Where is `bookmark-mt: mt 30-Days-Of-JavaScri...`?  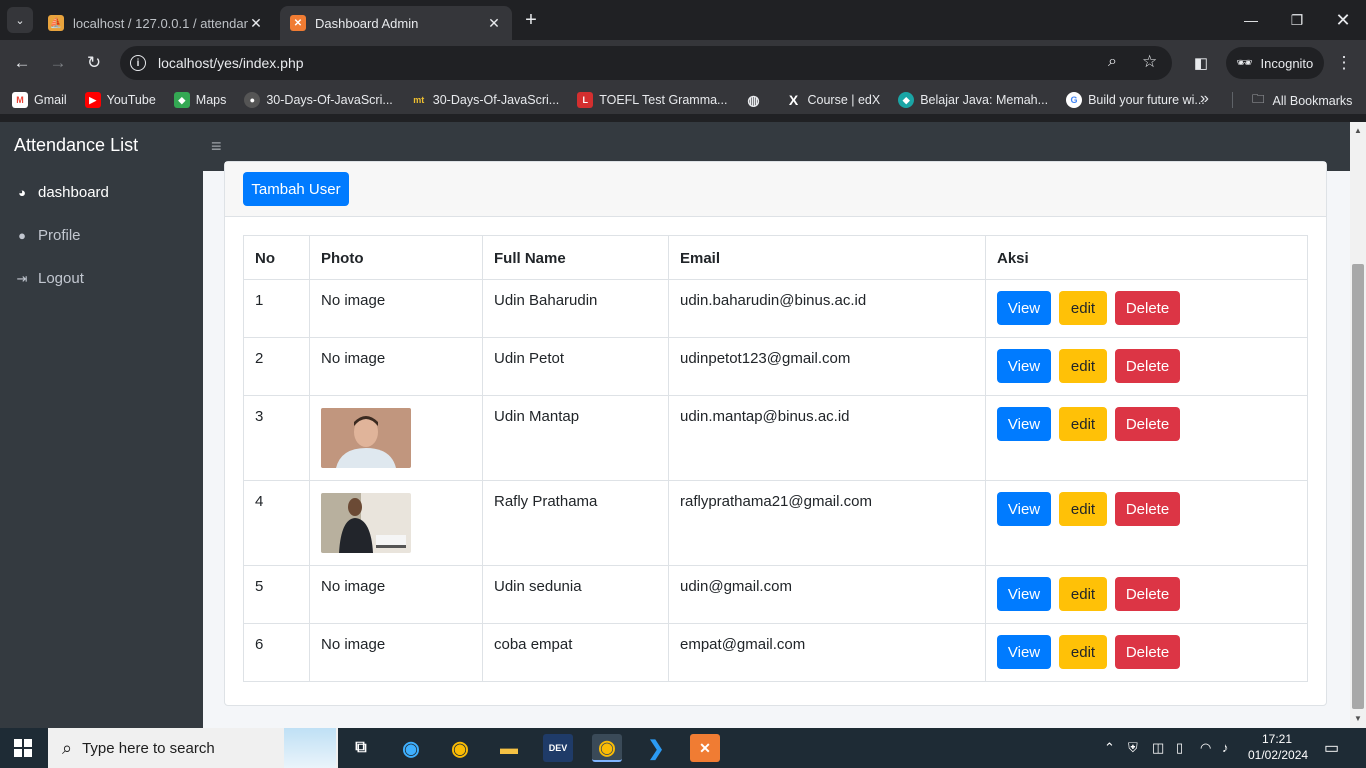 bookmark-mt: mt 30-Days-Of-JavaScri... is located at coordinates (485, 100).